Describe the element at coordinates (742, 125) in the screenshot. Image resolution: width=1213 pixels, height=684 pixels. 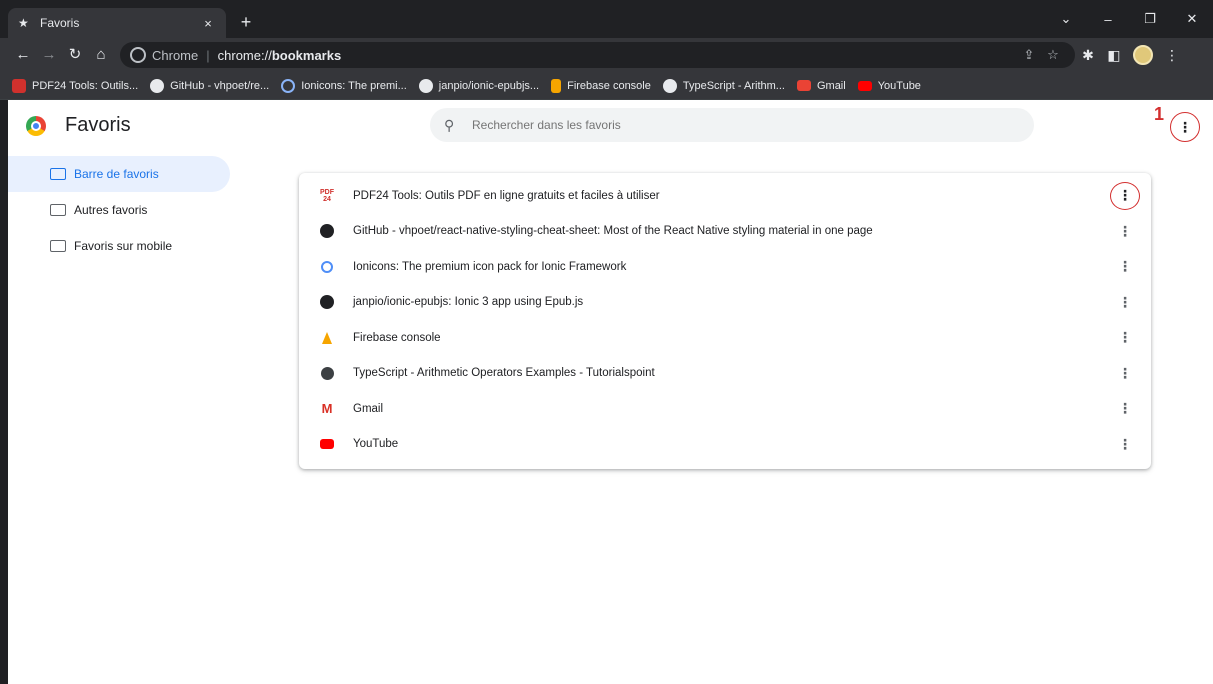
I see `search-input` at that location.